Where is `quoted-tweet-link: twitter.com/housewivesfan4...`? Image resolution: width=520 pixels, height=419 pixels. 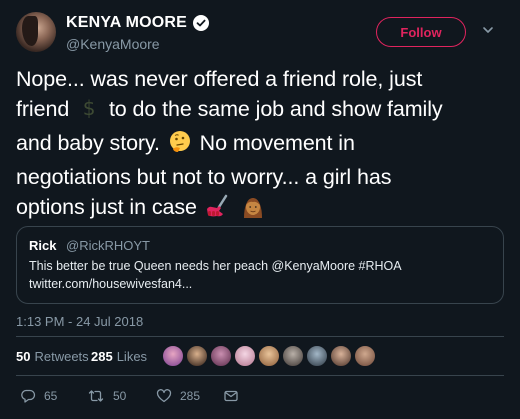
quoted-tweet-link: twitter.com/housewivesfan4... is located at coordinates (259, 284).